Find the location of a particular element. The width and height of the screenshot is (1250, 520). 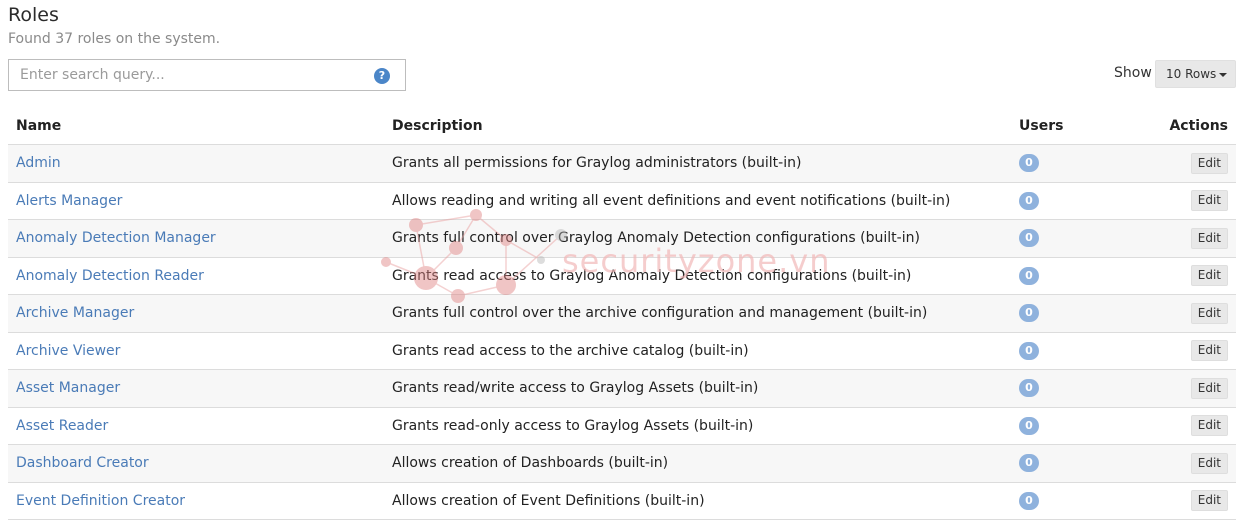

role-name-cell: Event Definition Creator is located at coordinates (196, 501).